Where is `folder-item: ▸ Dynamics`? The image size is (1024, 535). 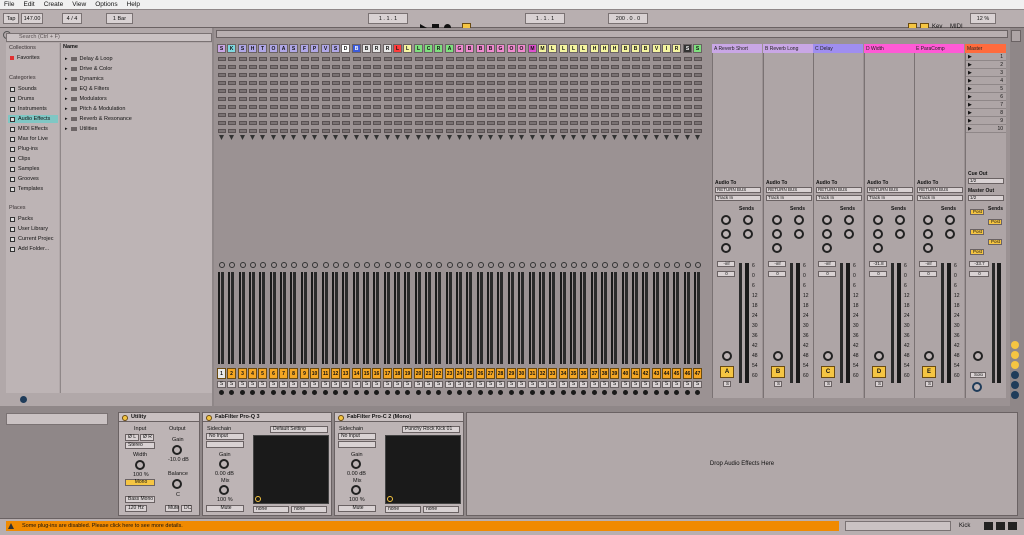
folder-item: ▸ Dynamics is located at coordinates (137, 79).